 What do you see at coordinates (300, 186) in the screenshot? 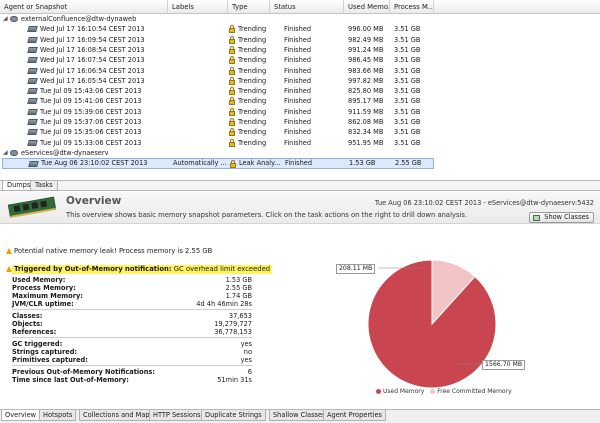
I see `dumps-tasks-tabs: Dumps Tasks` at bounding box center [300, 186].